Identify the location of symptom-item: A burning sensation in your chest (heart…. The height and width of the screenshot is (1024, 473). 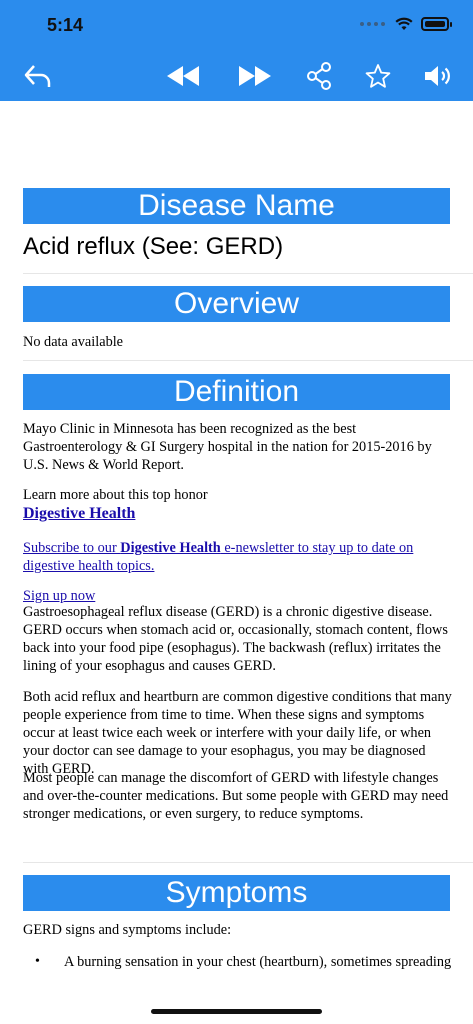
(258, 964).